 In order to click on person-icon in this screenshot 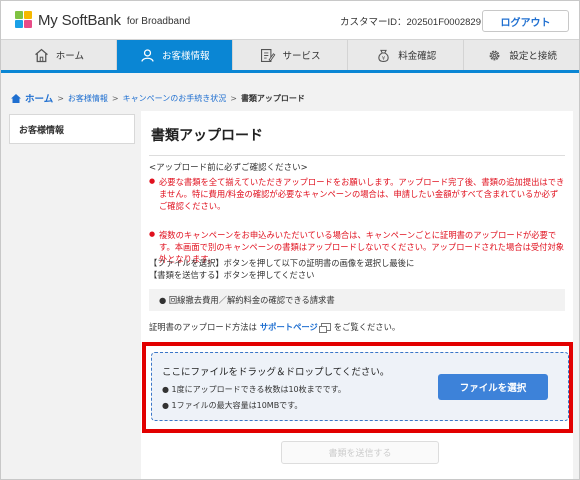, I will do `click(147, 55)`.